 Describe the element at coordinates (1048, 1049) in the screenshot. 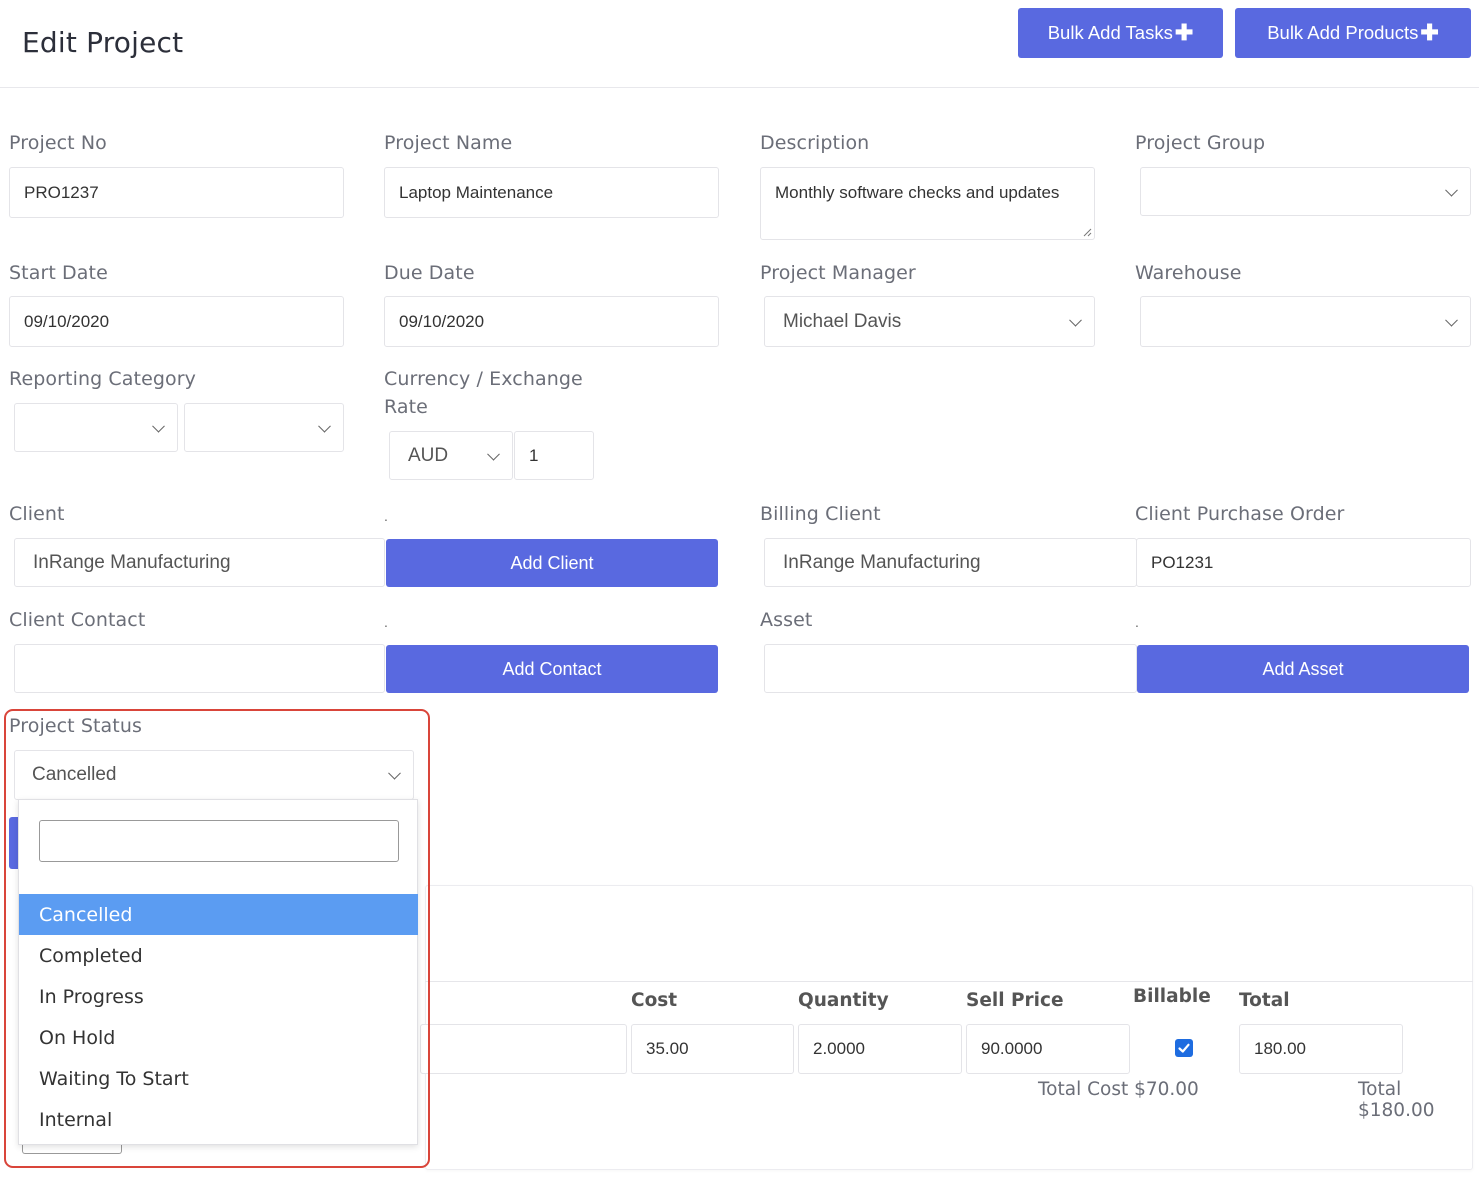

I see `line-sell-price-input: 90.0000` at that location.